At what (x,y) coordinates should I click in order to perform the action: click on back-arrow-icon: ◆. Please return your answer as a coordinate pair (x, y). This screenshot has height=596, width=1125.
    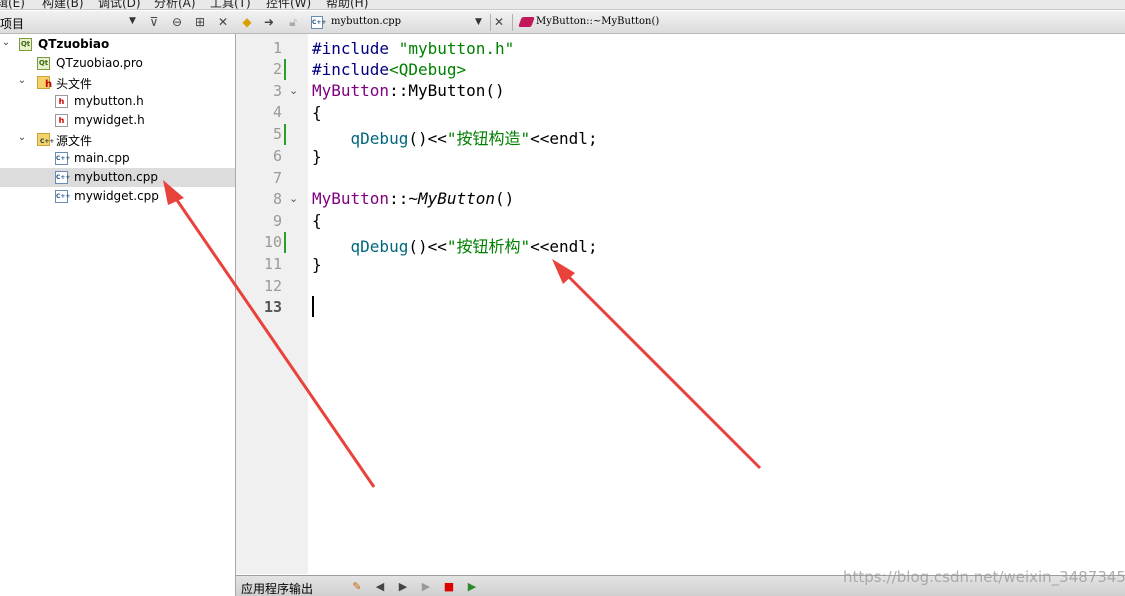
    Looking at the image, I should click on (247, 22).